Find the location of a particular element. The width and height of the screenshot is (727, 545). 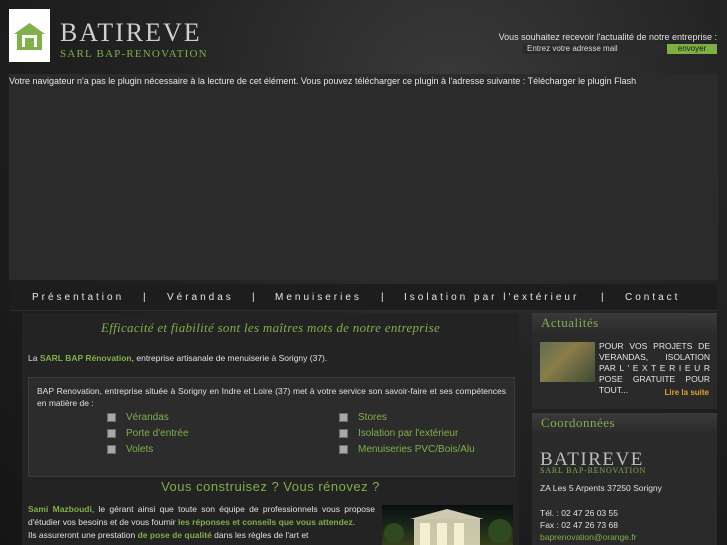

intro-company: SARL BAP Rénovation is located at coordinates (85, 358).